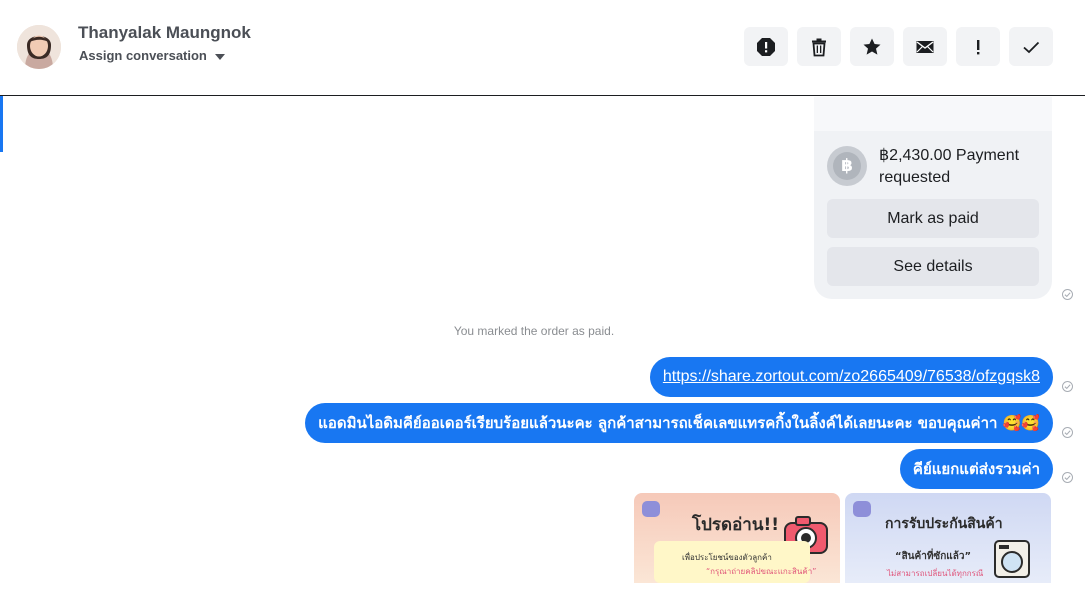  Describe the element at coordinates (933, 266) in the screenshot. I see `see-details-button: See details` at that location.